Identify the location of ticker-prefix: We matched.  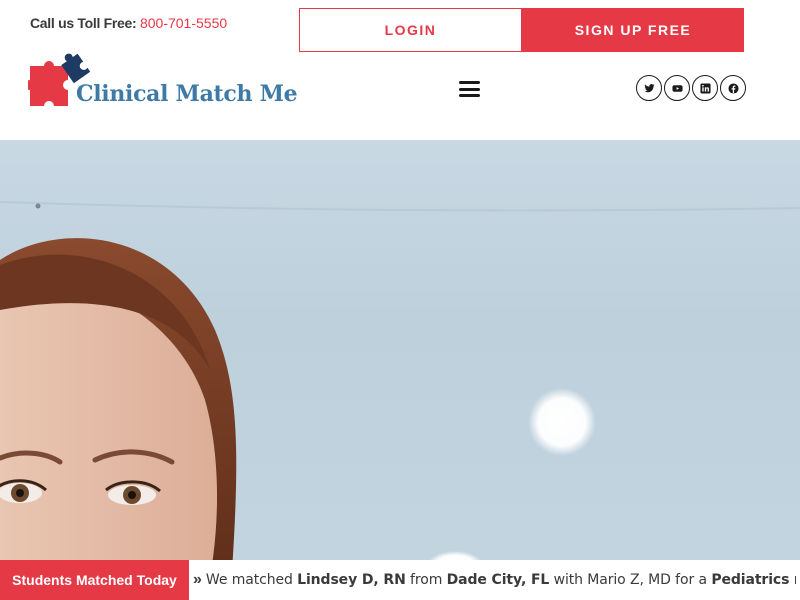
(249, 580).